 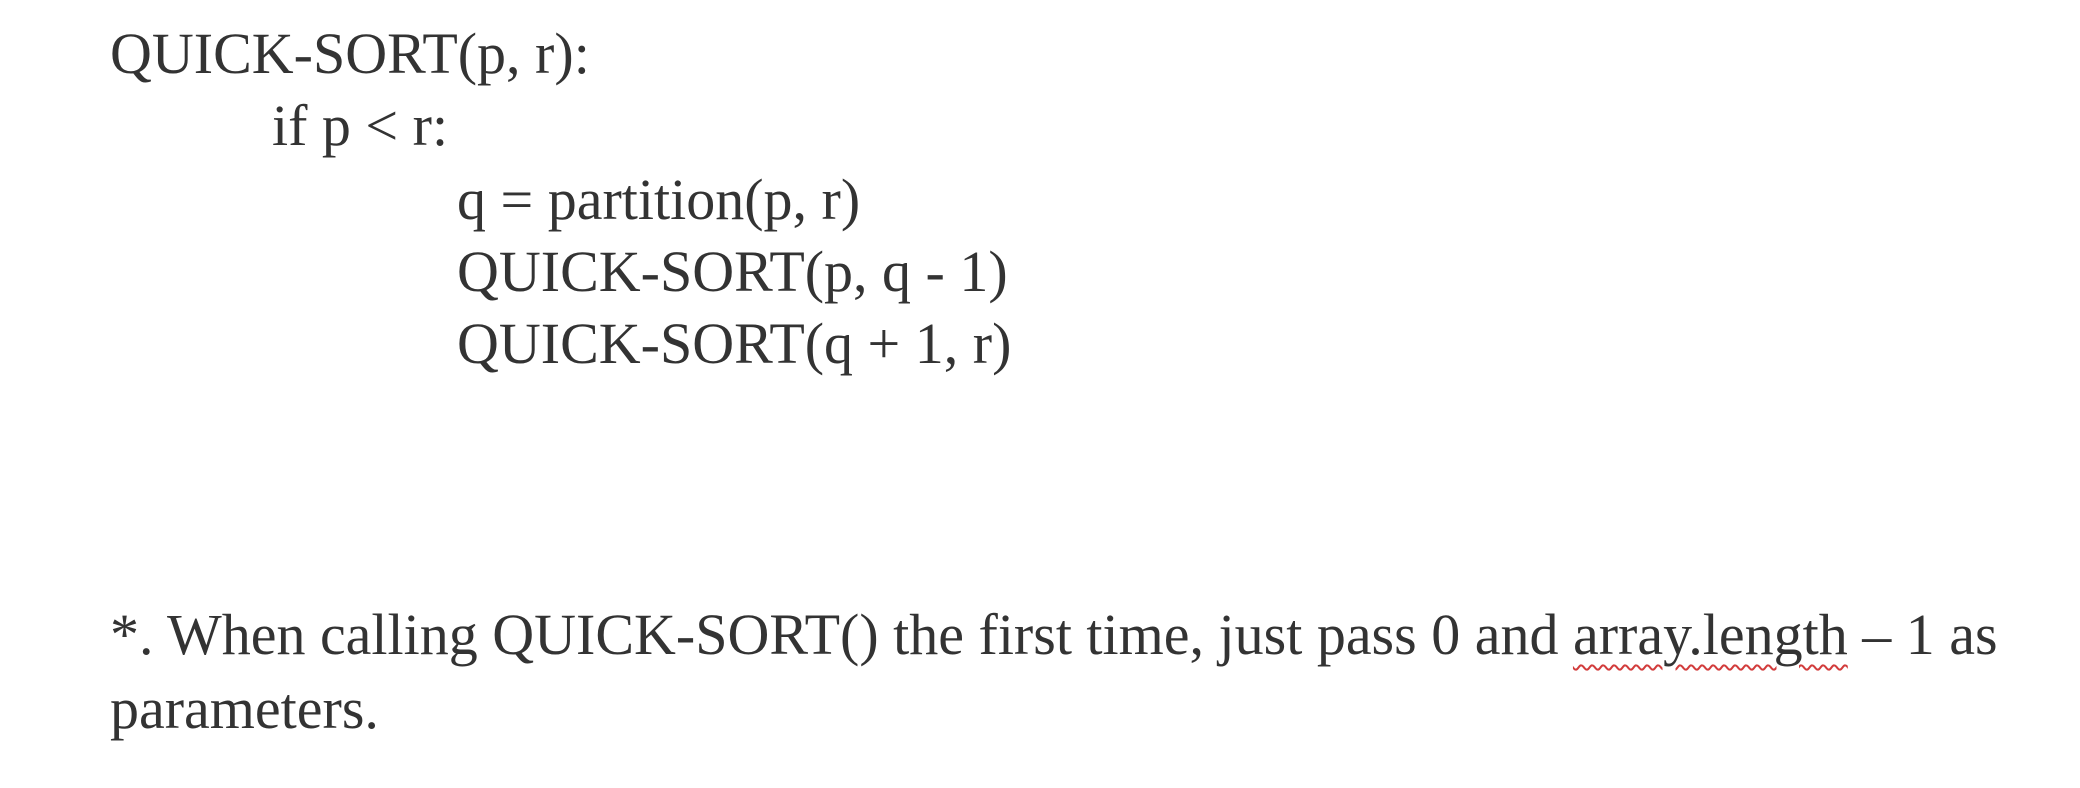 What do you see at coordinates (244, 708) in the screenshot?
I see `footnote-line-2: parameters.` at bounding box center [244, 708].